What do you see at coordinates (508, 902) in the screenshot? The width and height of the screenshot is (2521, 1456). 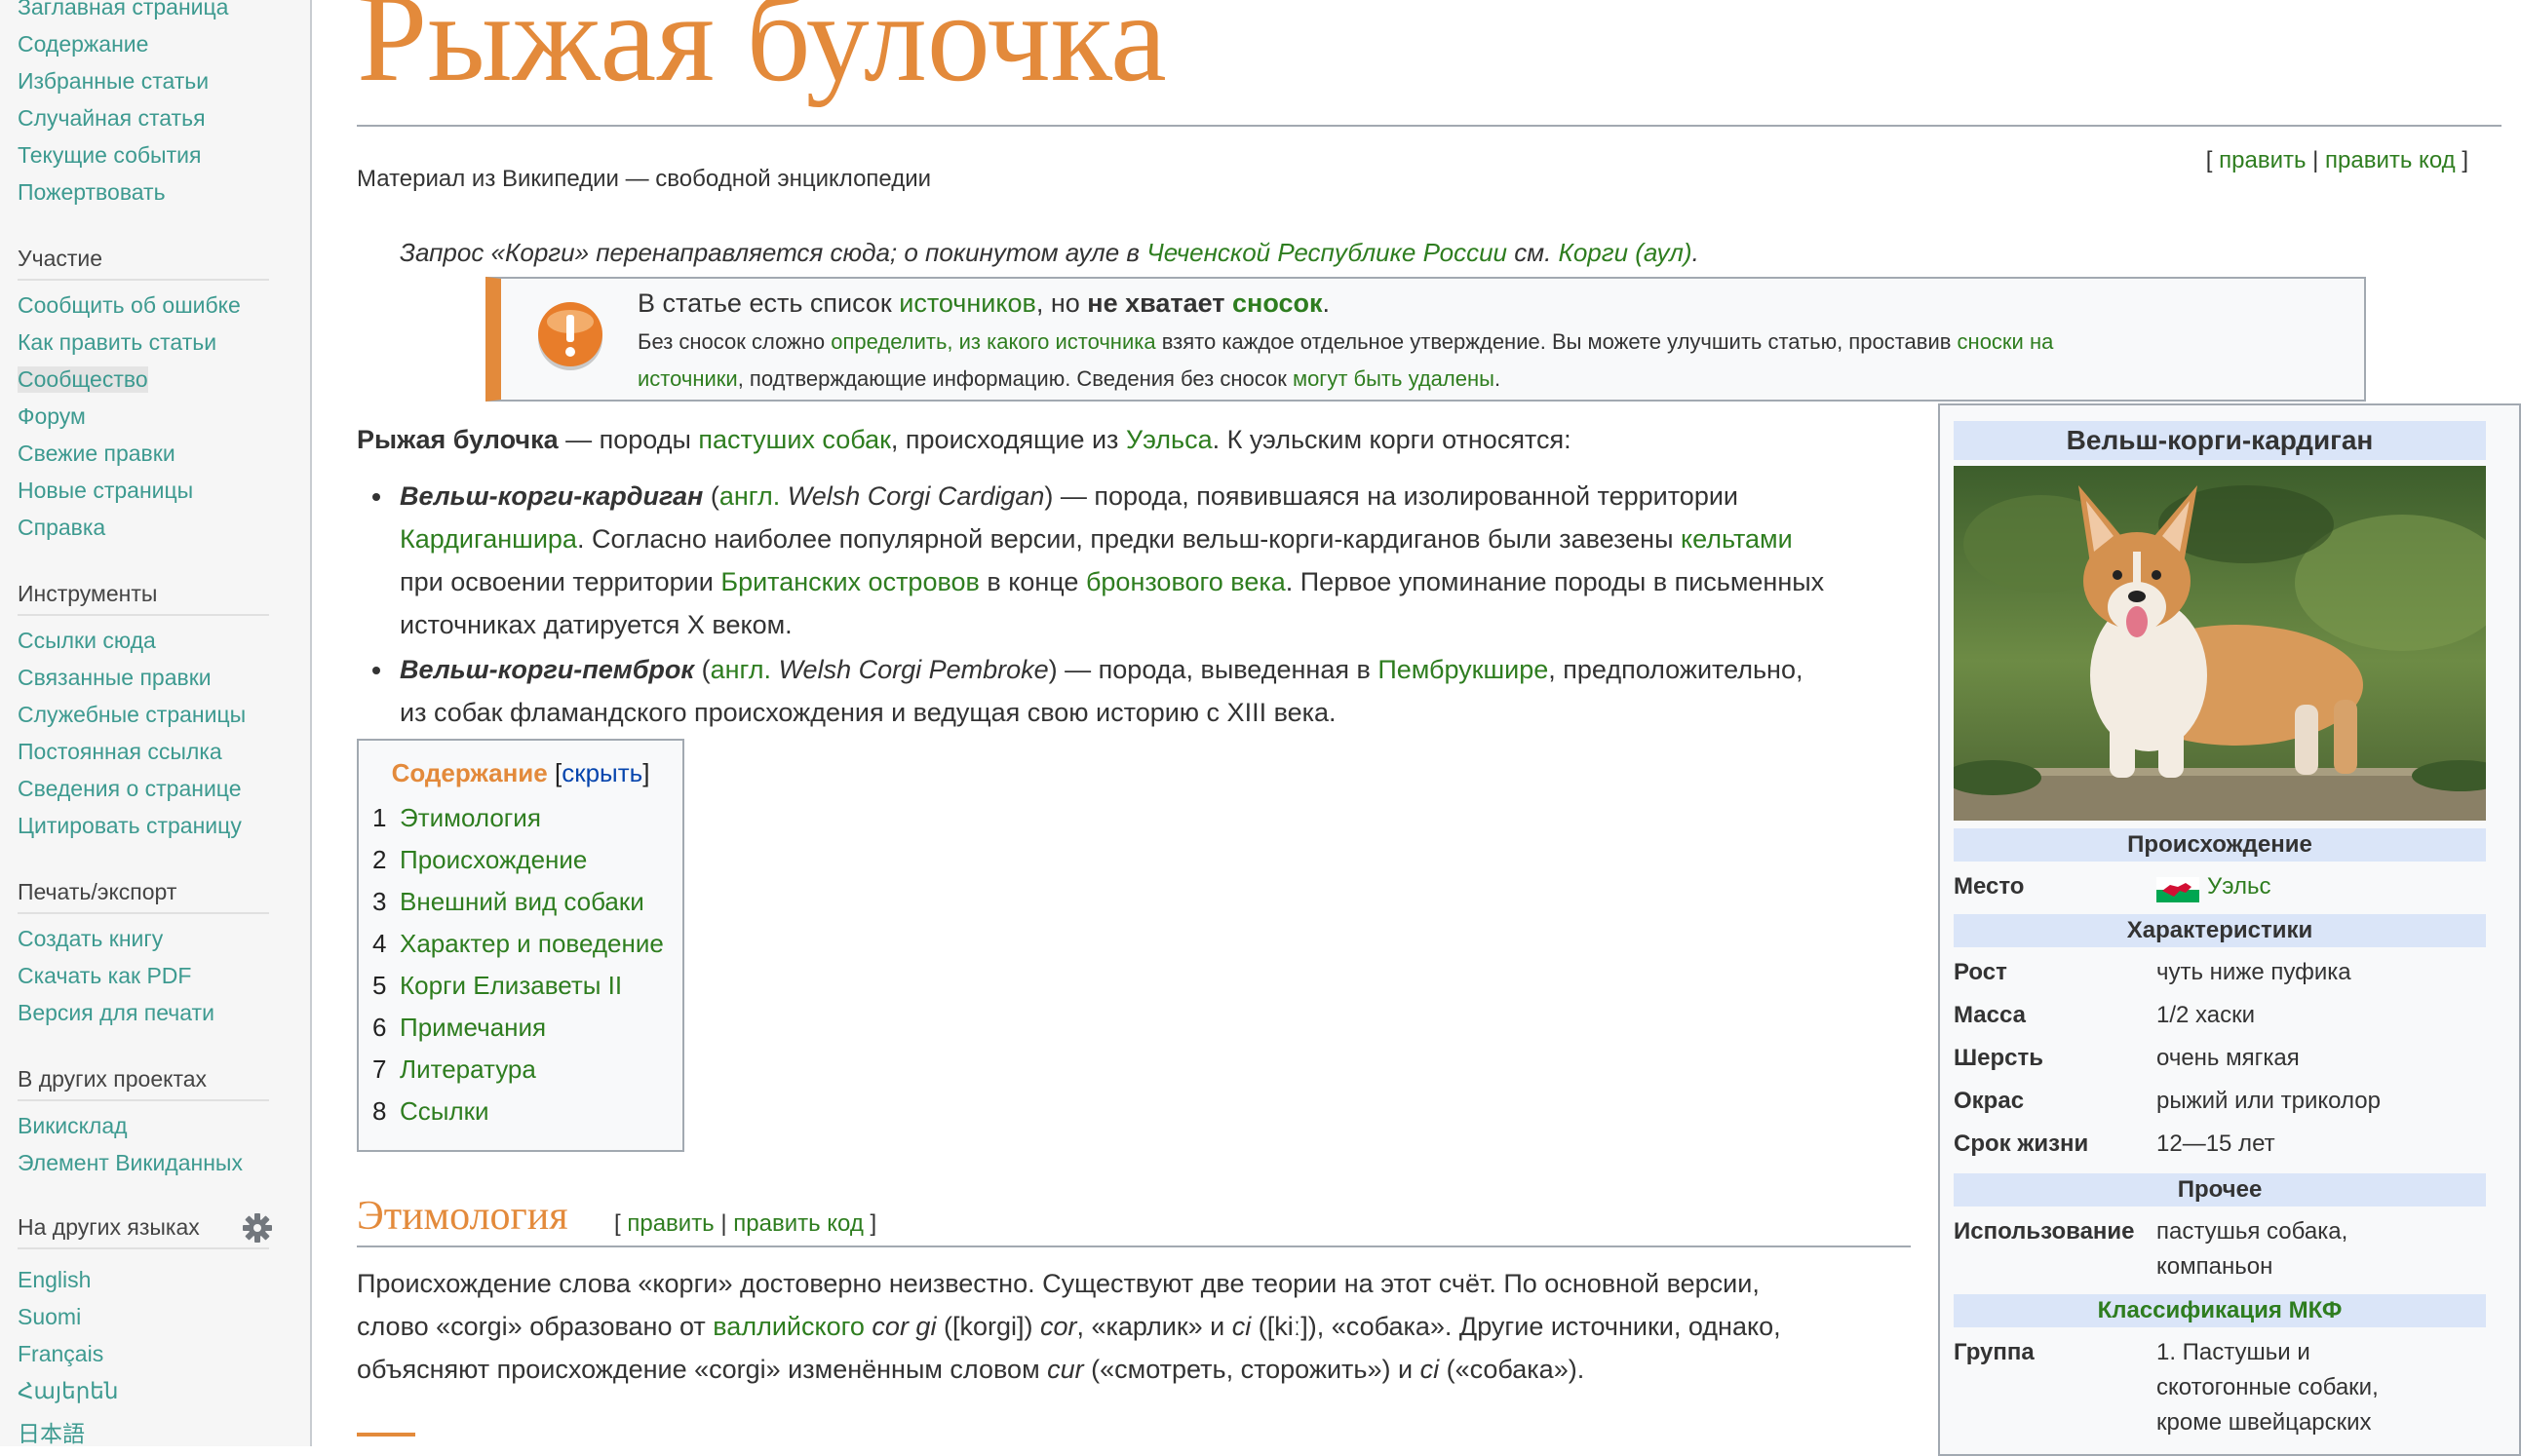 I see `toc-item: 3 Внешний вид собаки` at bounding box center [508, 902].